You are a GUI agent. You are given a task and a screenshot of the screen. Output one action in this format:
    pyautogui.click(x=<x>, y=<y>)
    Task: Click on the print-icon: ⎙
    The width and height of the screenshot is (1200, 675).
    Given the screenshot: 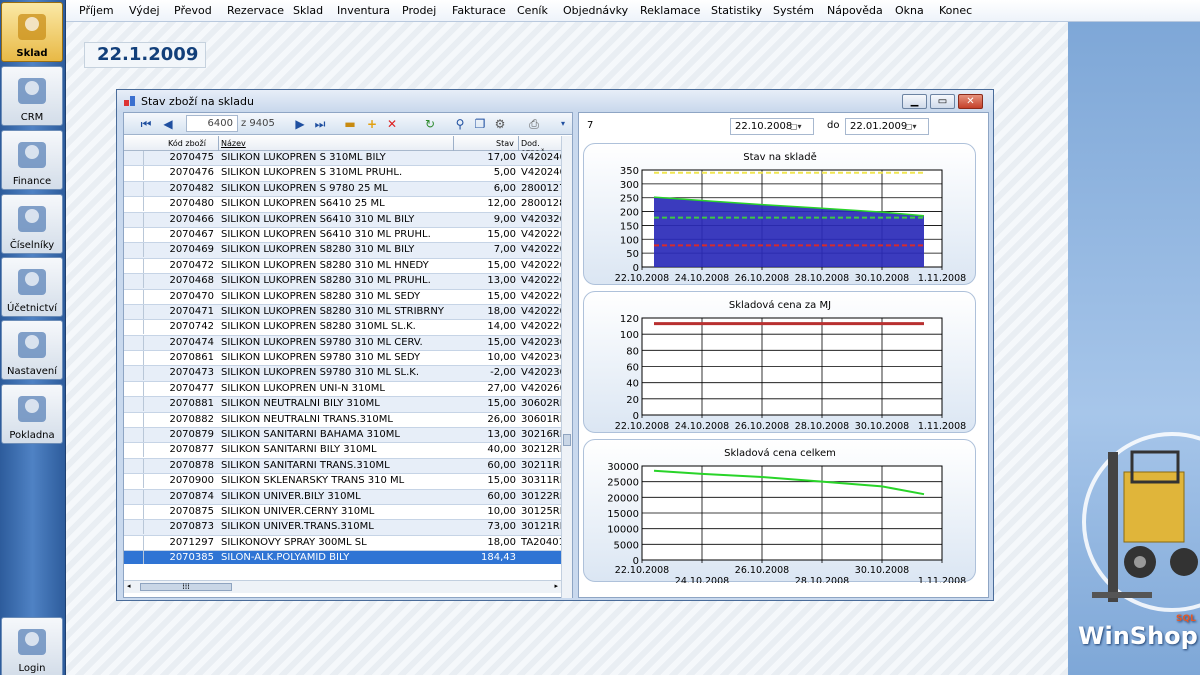 What is the action you would take?
    pyautogui.click(x=534, y=124)
    